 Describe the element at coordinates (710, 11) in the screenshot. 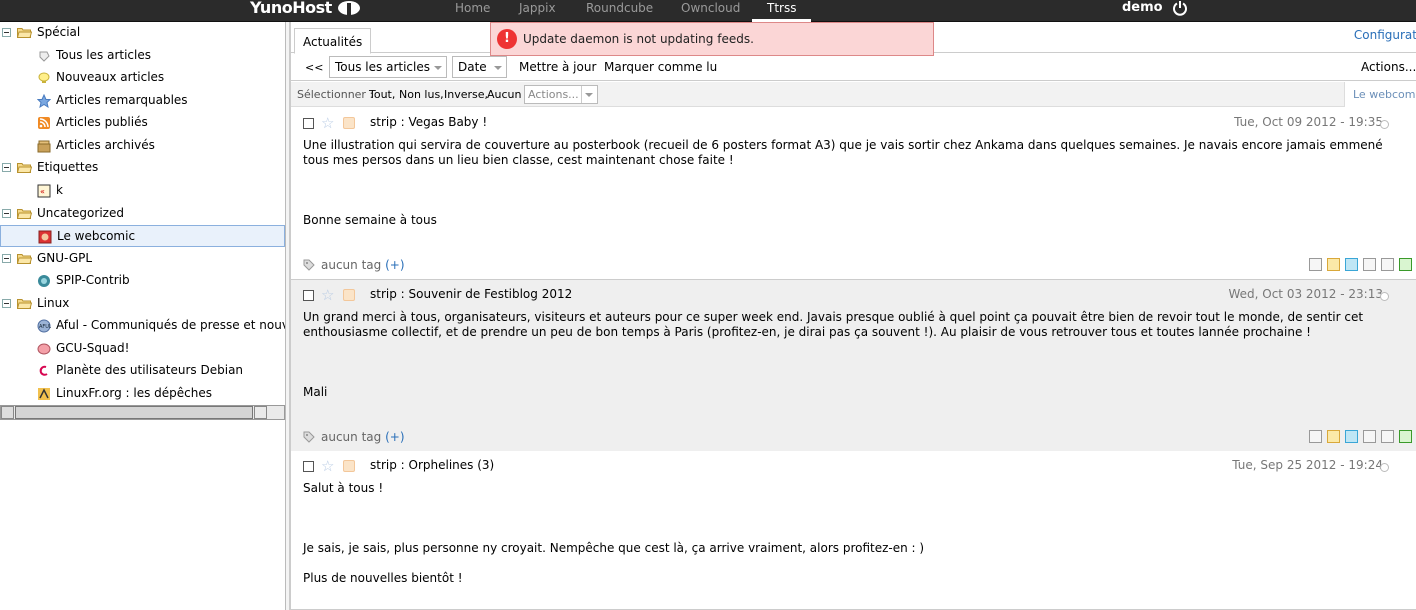

I see `nav-owncloud: Owncloud` at that location.